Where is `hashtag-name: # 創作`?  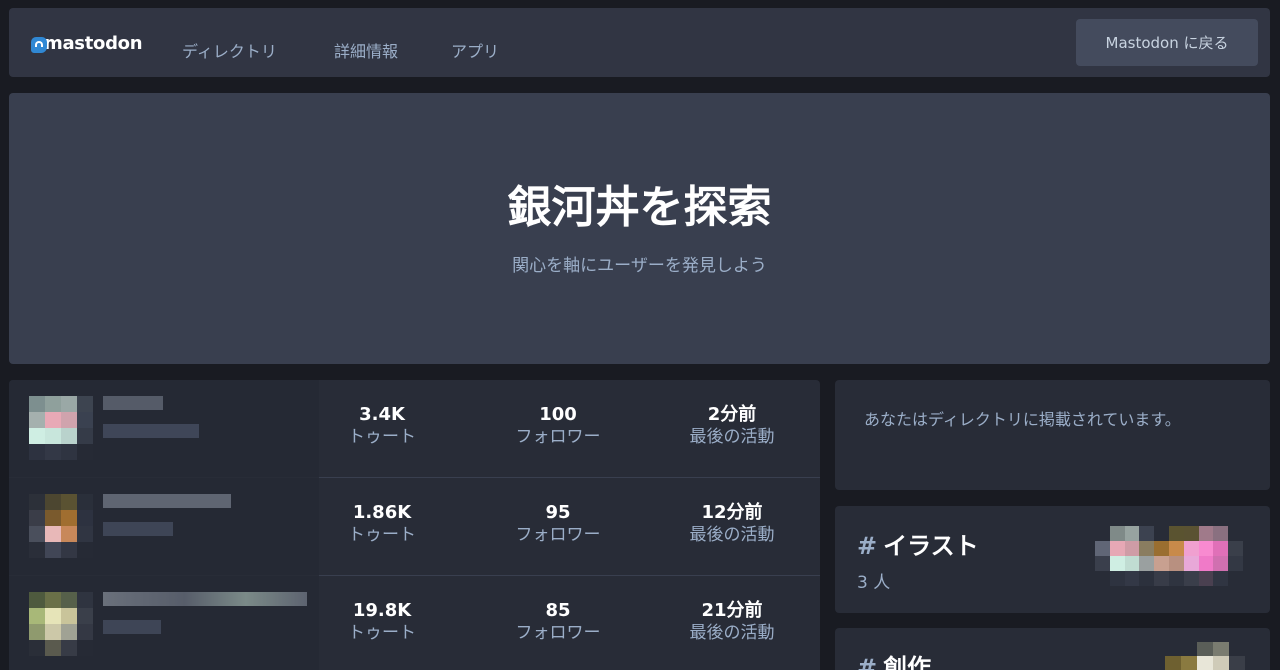 hashtag-name: # 創作 is located at coordinates (894, 659).